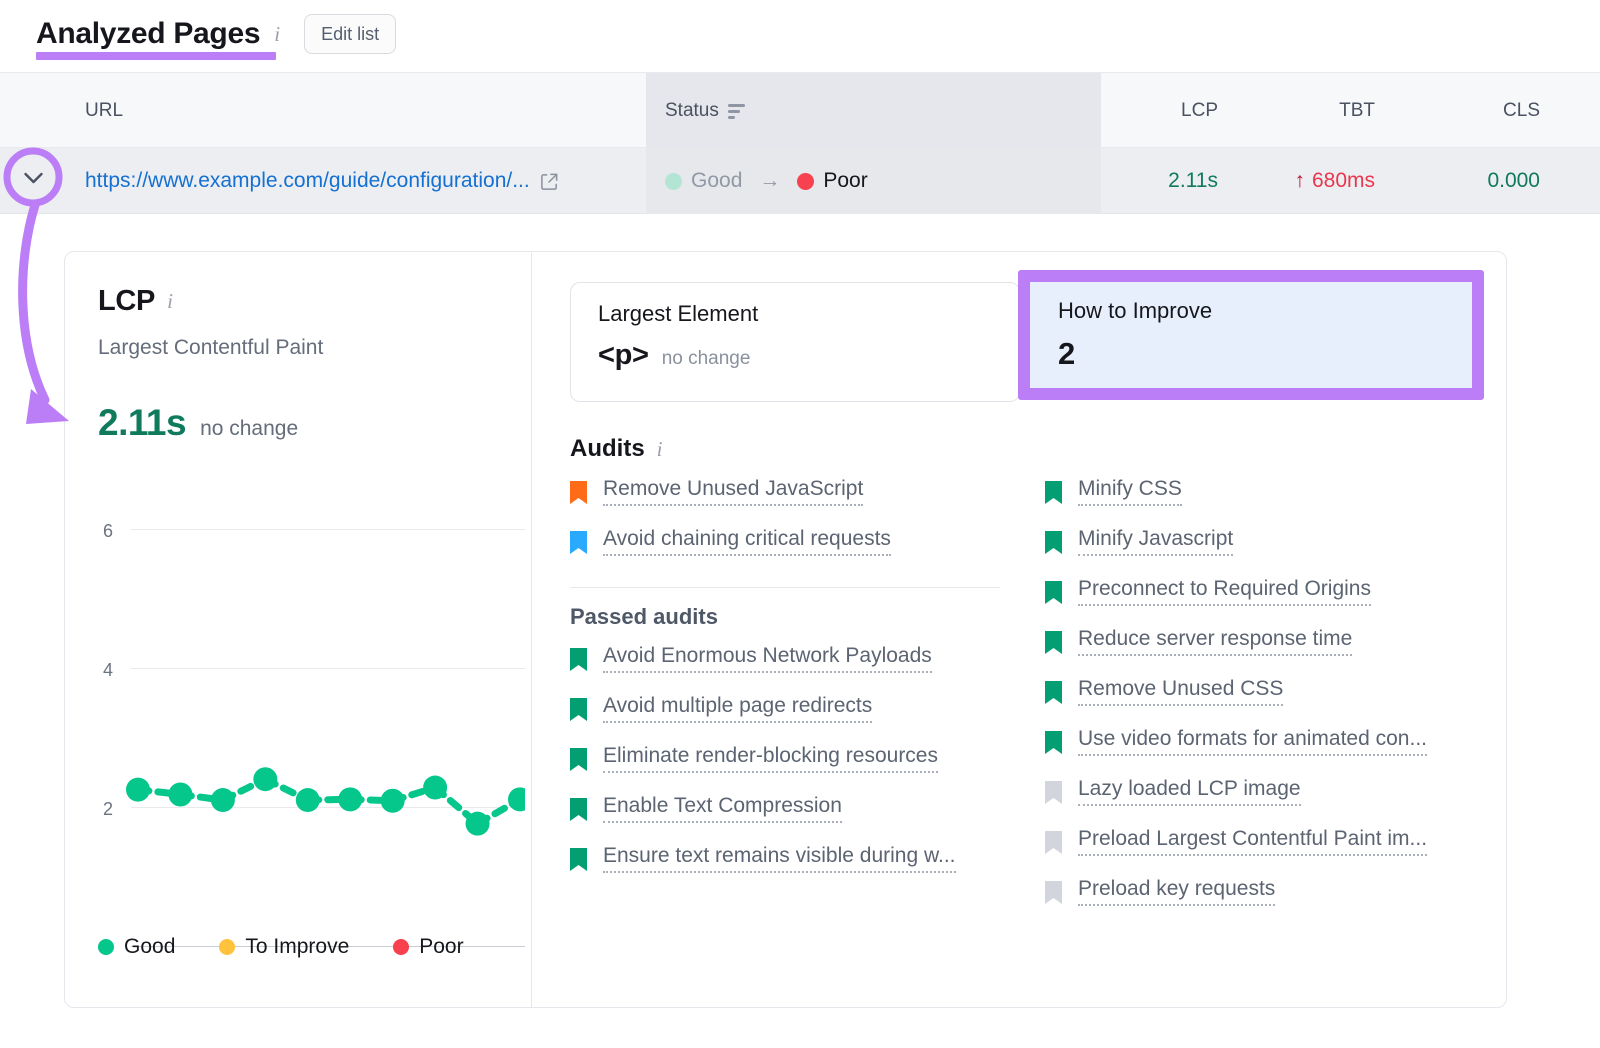 The width and height of the screenshot is (1600, 1048). I want to click on status-cell: Good → Poor, so click(766, 181).